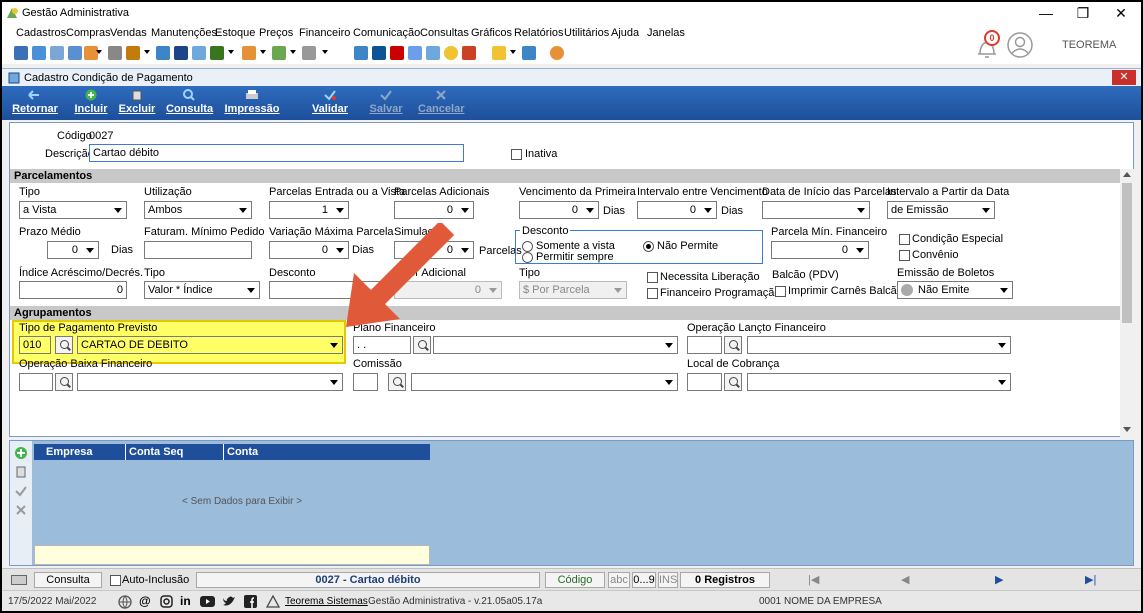 The height and width of the screenshot is (613, 1143). What do you see at coordinates (80, 452) in the screenshot?
I see `column-empresa: Empresa` at bounding box center [80, 452].